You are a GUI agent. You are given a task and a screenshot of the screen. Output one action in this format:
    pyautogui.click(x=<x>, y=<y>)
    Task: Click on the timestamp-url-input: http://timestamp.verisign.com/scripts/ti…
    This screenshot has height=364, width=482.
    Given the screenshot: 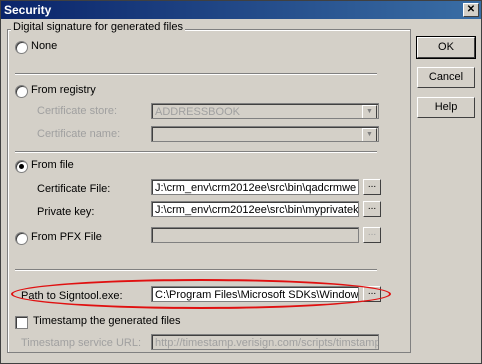 What is the action you would take?
    pyautogui.click(x=265, y=342)
    